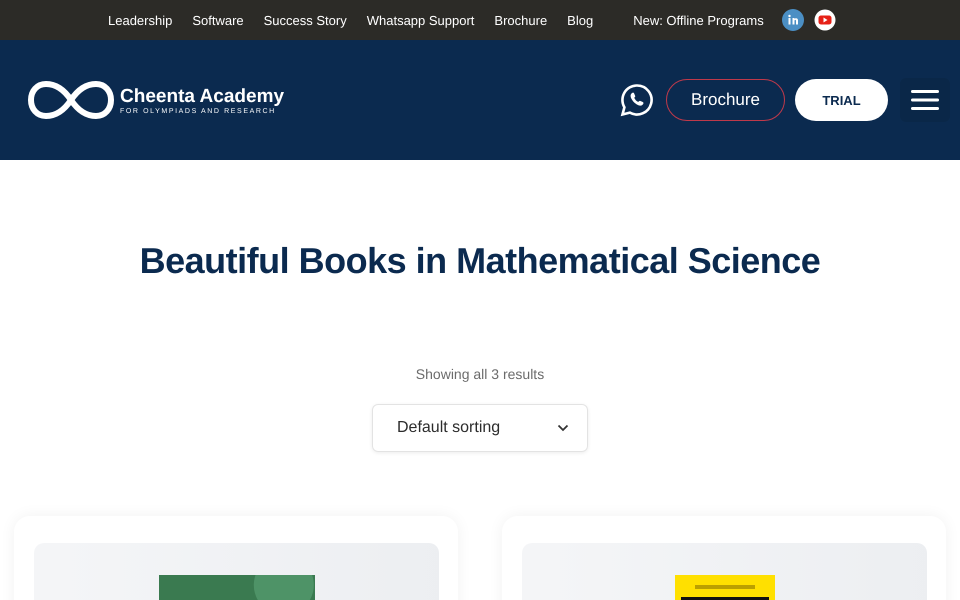 Image resolution: width=960 pixels, height=600 pixels. What do you see at coordinates (825, 20) in the screenshot?
I see `youtube-icon` at bounding box center [825, 20].